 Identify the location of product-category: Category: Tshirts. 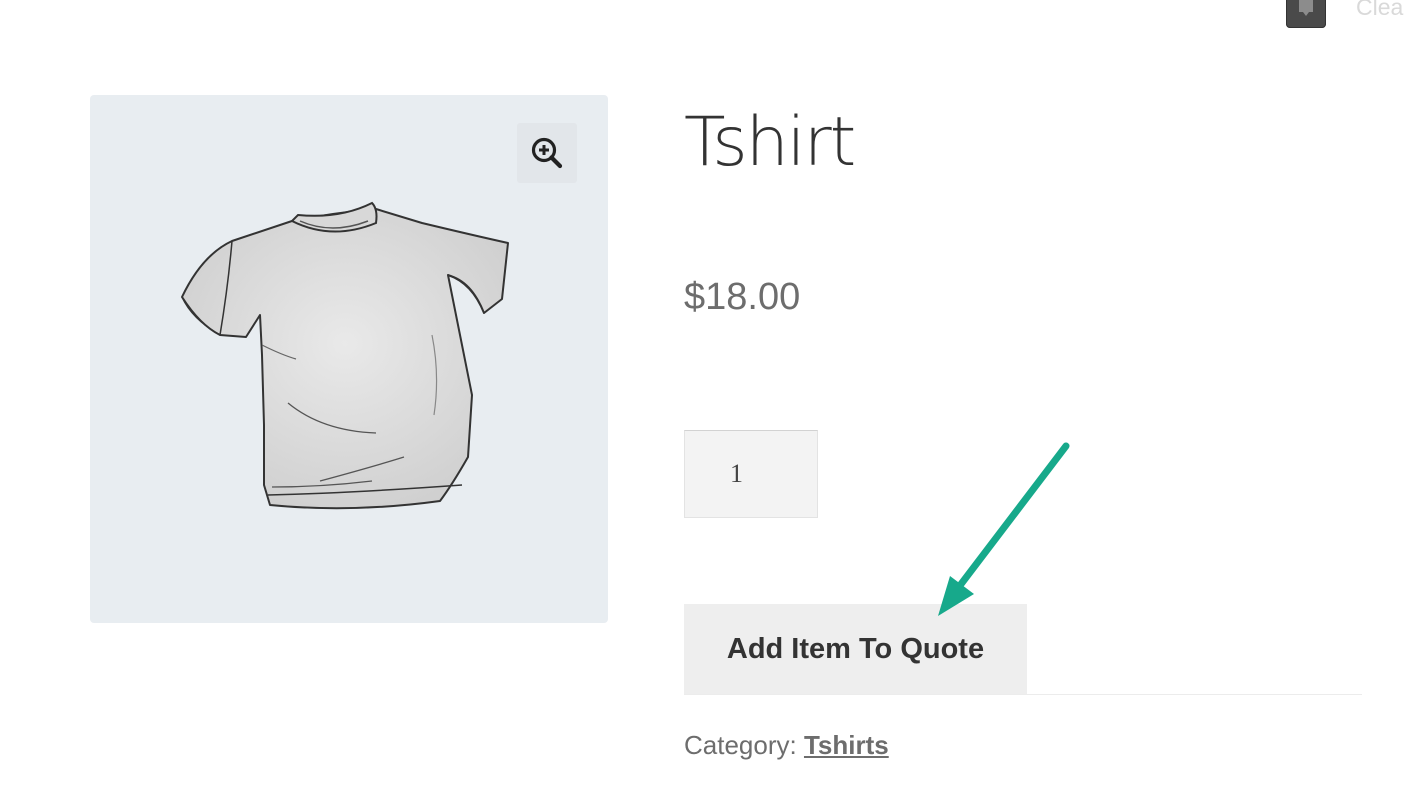
(786, 745).